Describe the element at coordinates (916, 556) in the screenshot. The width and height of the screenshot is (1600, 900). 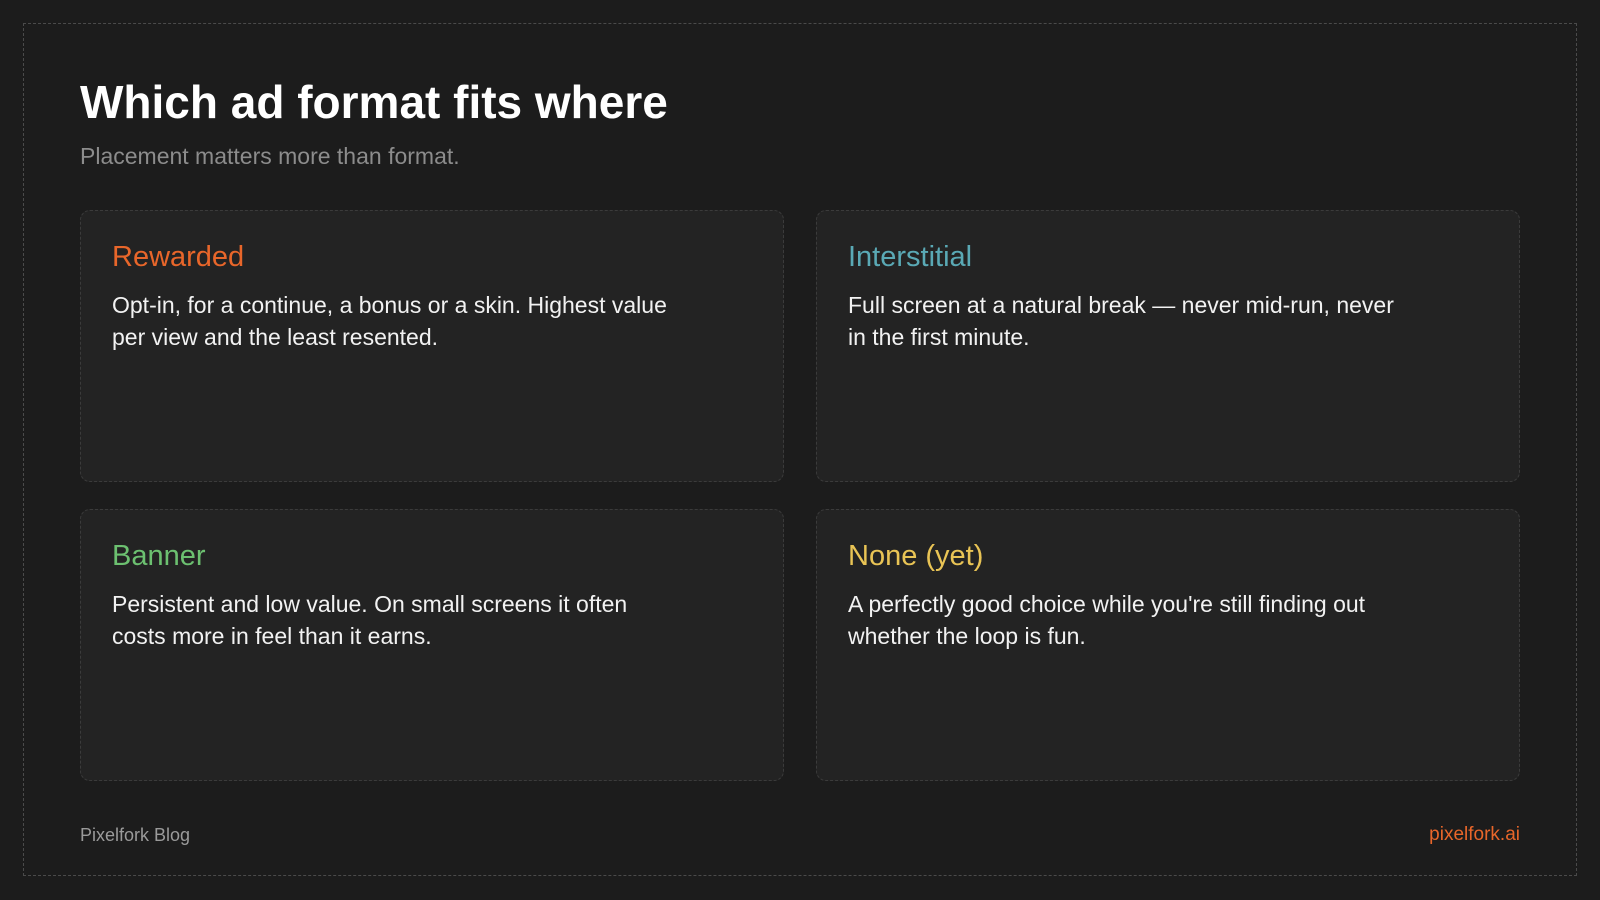
I see `card-title-none-yet: None (yet)` at that location.